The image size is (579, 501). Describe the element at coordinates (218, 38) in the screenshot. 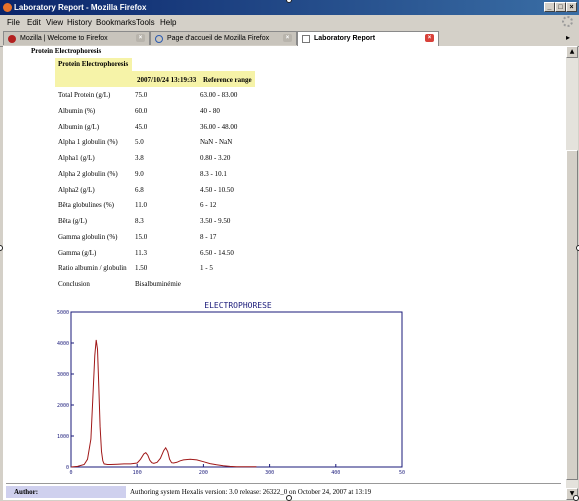

I see `tab-label: Page d'accueil de Mozilla Firefox` at that location.